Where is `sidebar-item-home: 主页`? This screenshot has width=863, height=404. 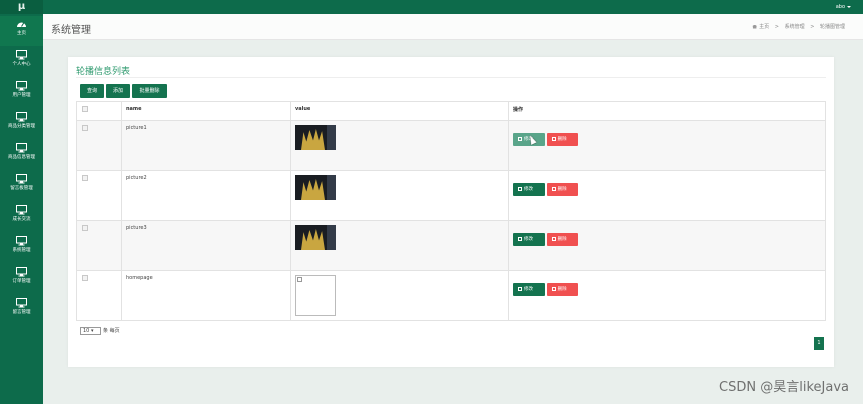
sidebar-item-home: 主页 is located at coordinates (21, 31).